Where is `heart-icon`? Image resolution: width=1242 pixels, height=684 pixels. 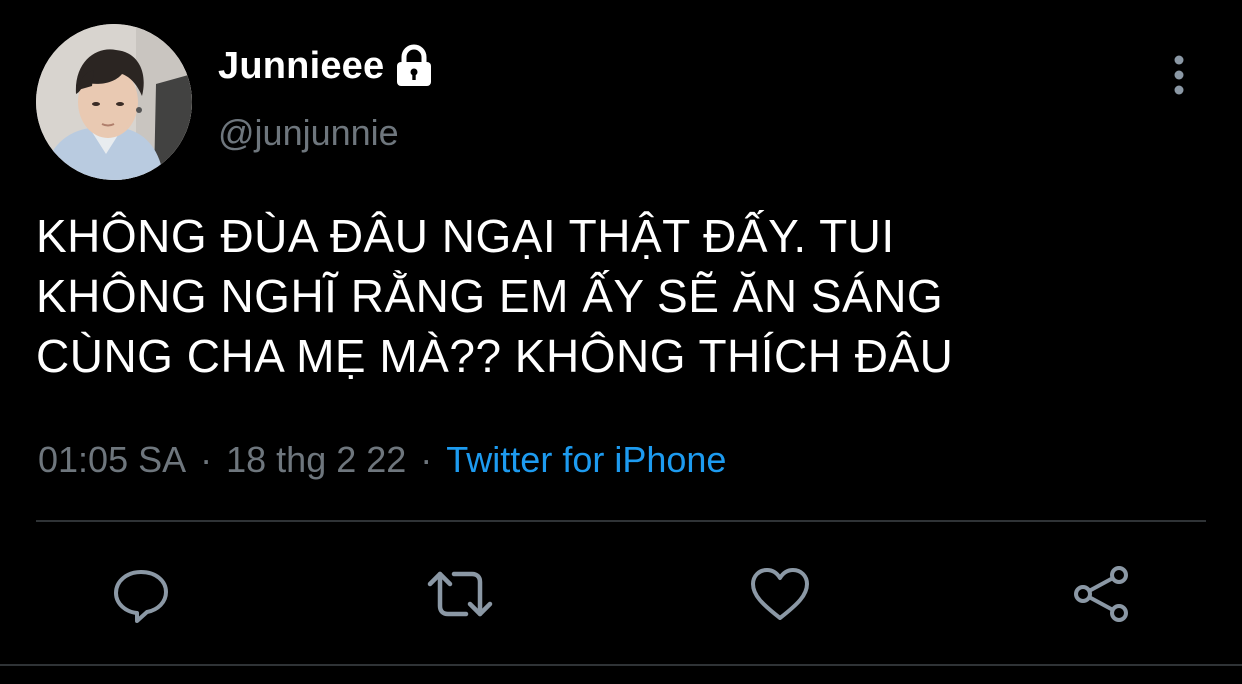 heart-icon is located at coordinates (780, 594).